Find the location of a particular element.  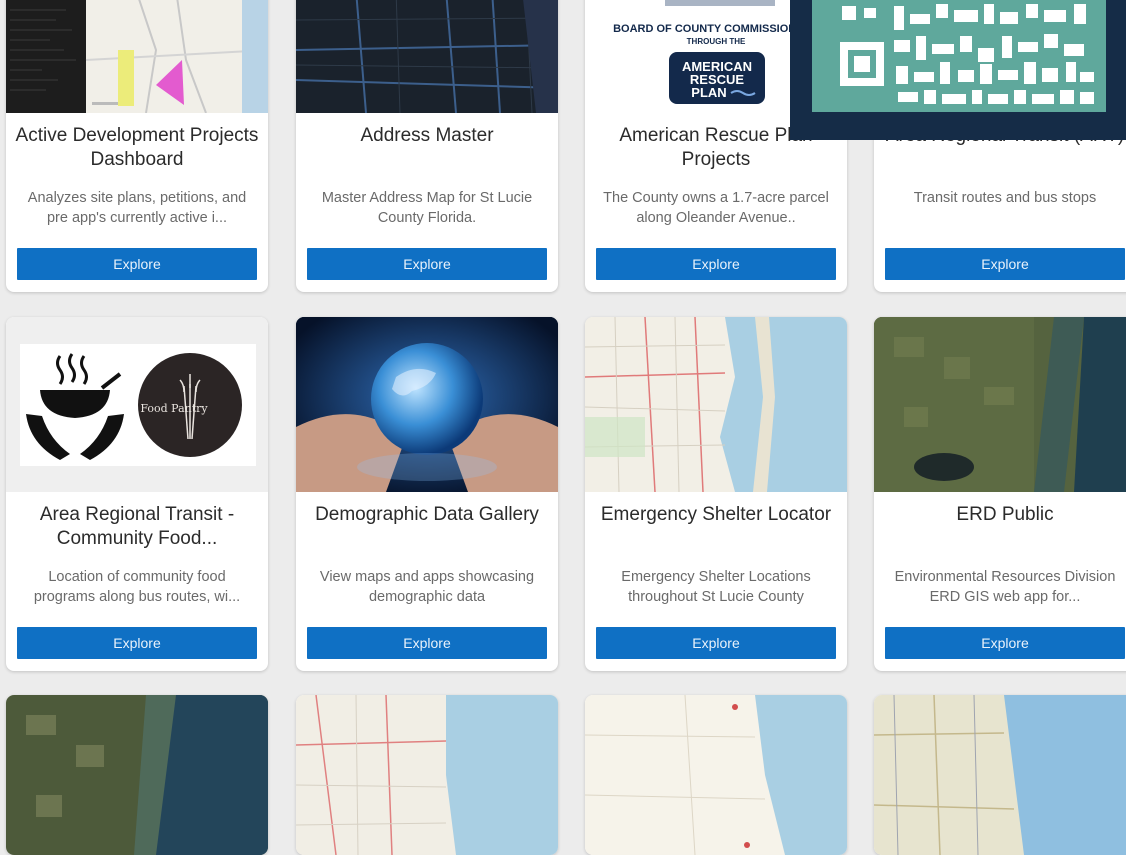

food-pantry-text: Food Pantry is located at coordinates (174, 408).